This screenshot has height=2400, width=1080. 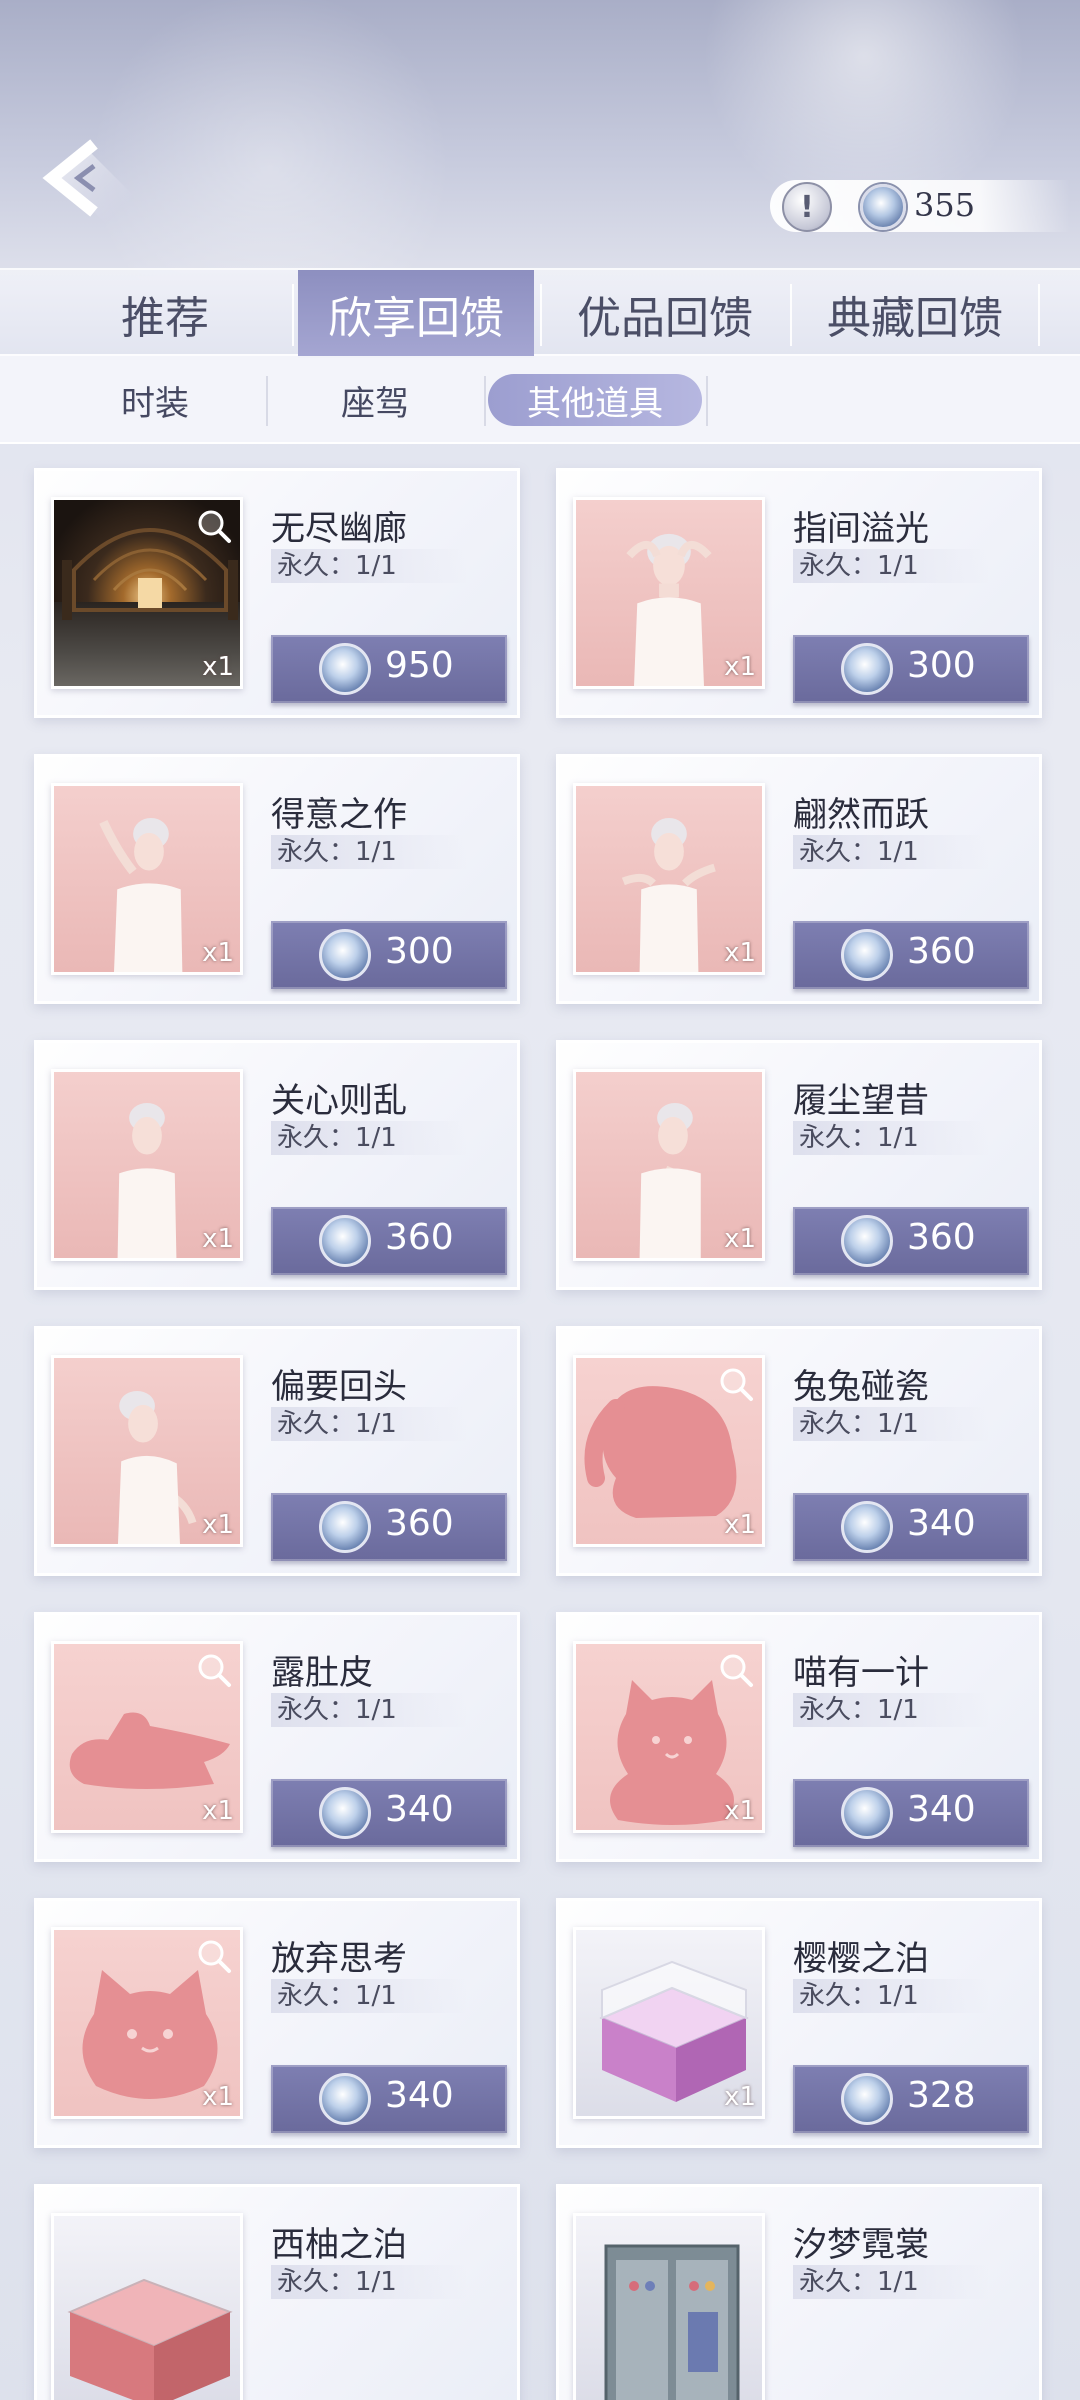 What do you see at coordinates (799, 2023) in the screenshot?
I see `item-card: x1 樱樱之泊 永久：1/1 328` at bounding box center [799, 2023].